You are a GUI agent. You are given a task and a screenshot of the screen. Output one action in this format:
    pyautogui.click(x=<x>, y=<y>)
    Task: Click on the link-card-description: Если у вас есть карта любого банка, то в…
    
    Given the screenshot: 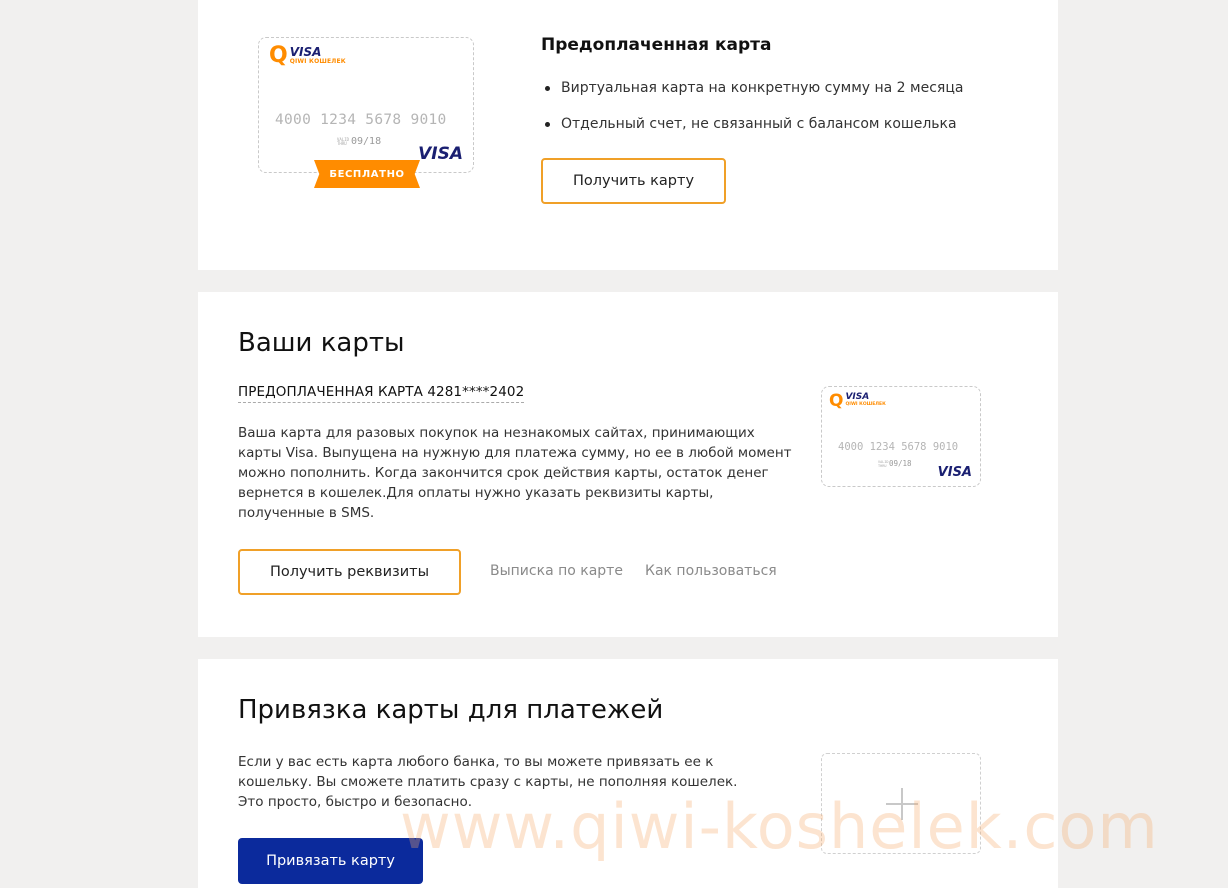 What is the action you would take?
    pyautogui.click(x=488, y=782)
    